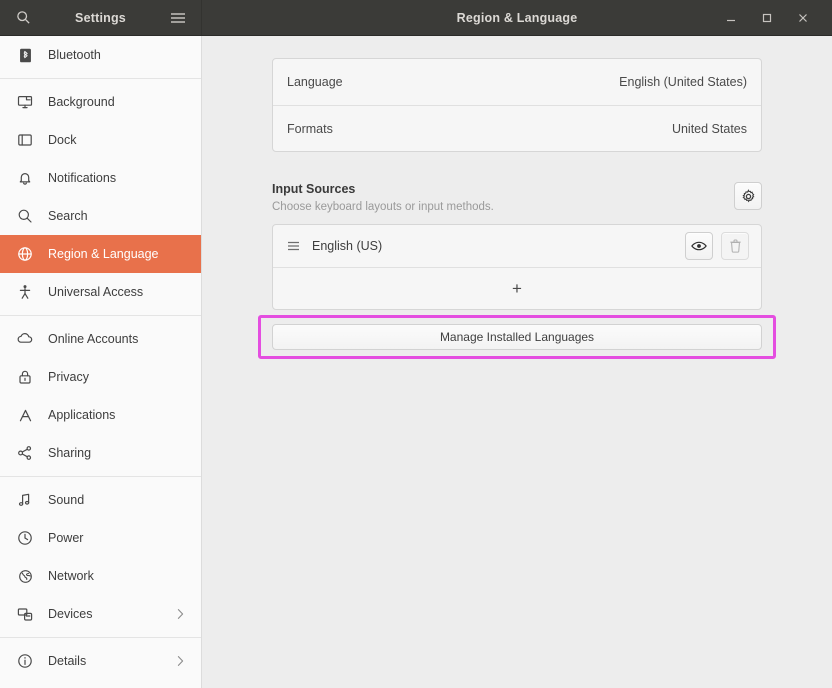 The height and width of the screenshot is (688, 832). I want to click on sidebar-item-label: Power, so click(66, 538).